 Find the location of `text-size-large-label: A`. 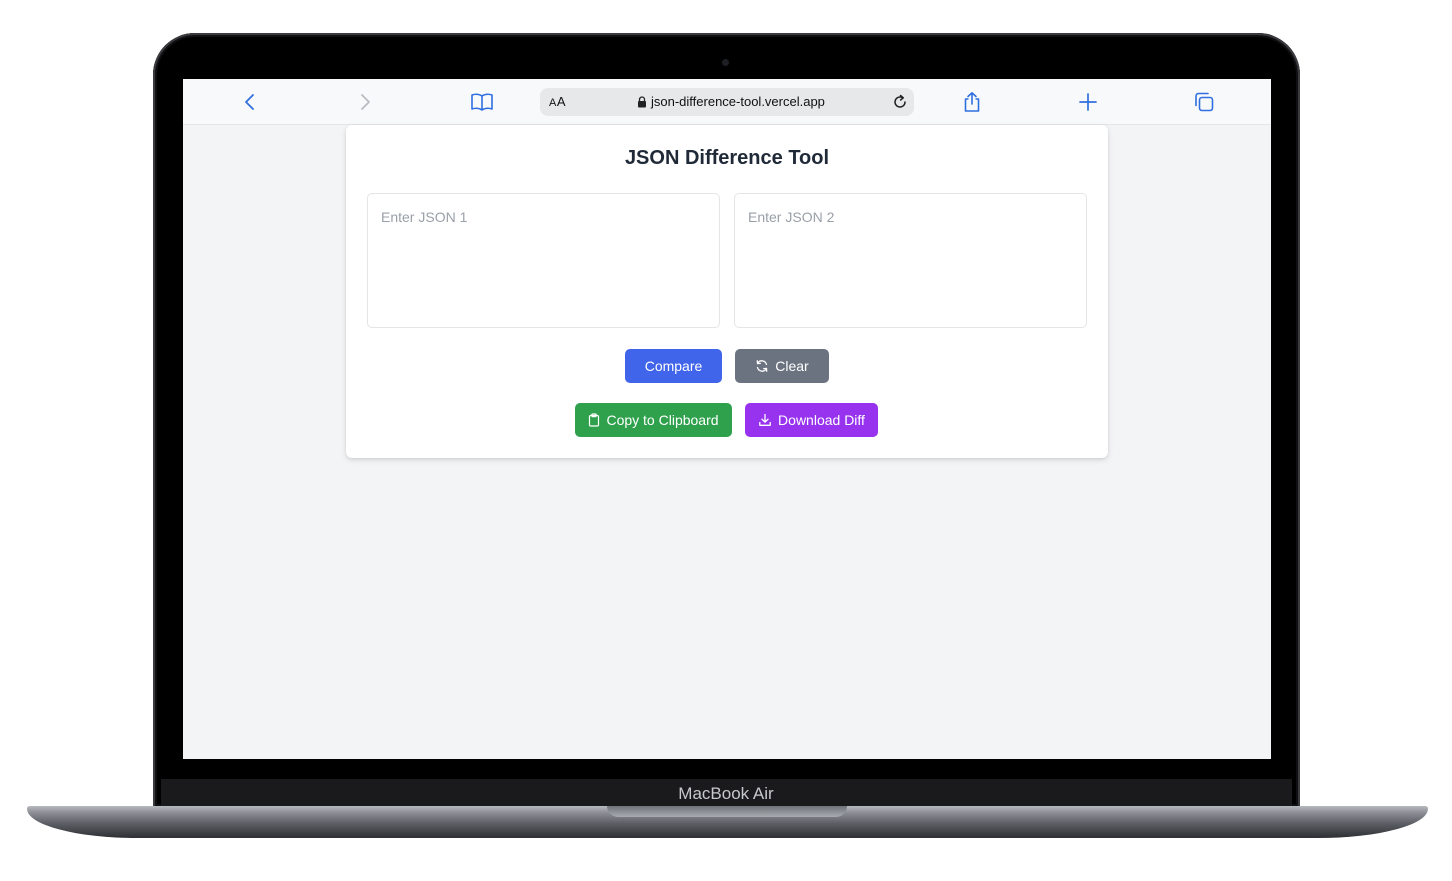

text-size-large-label: A is located at coordinates (561, 101).